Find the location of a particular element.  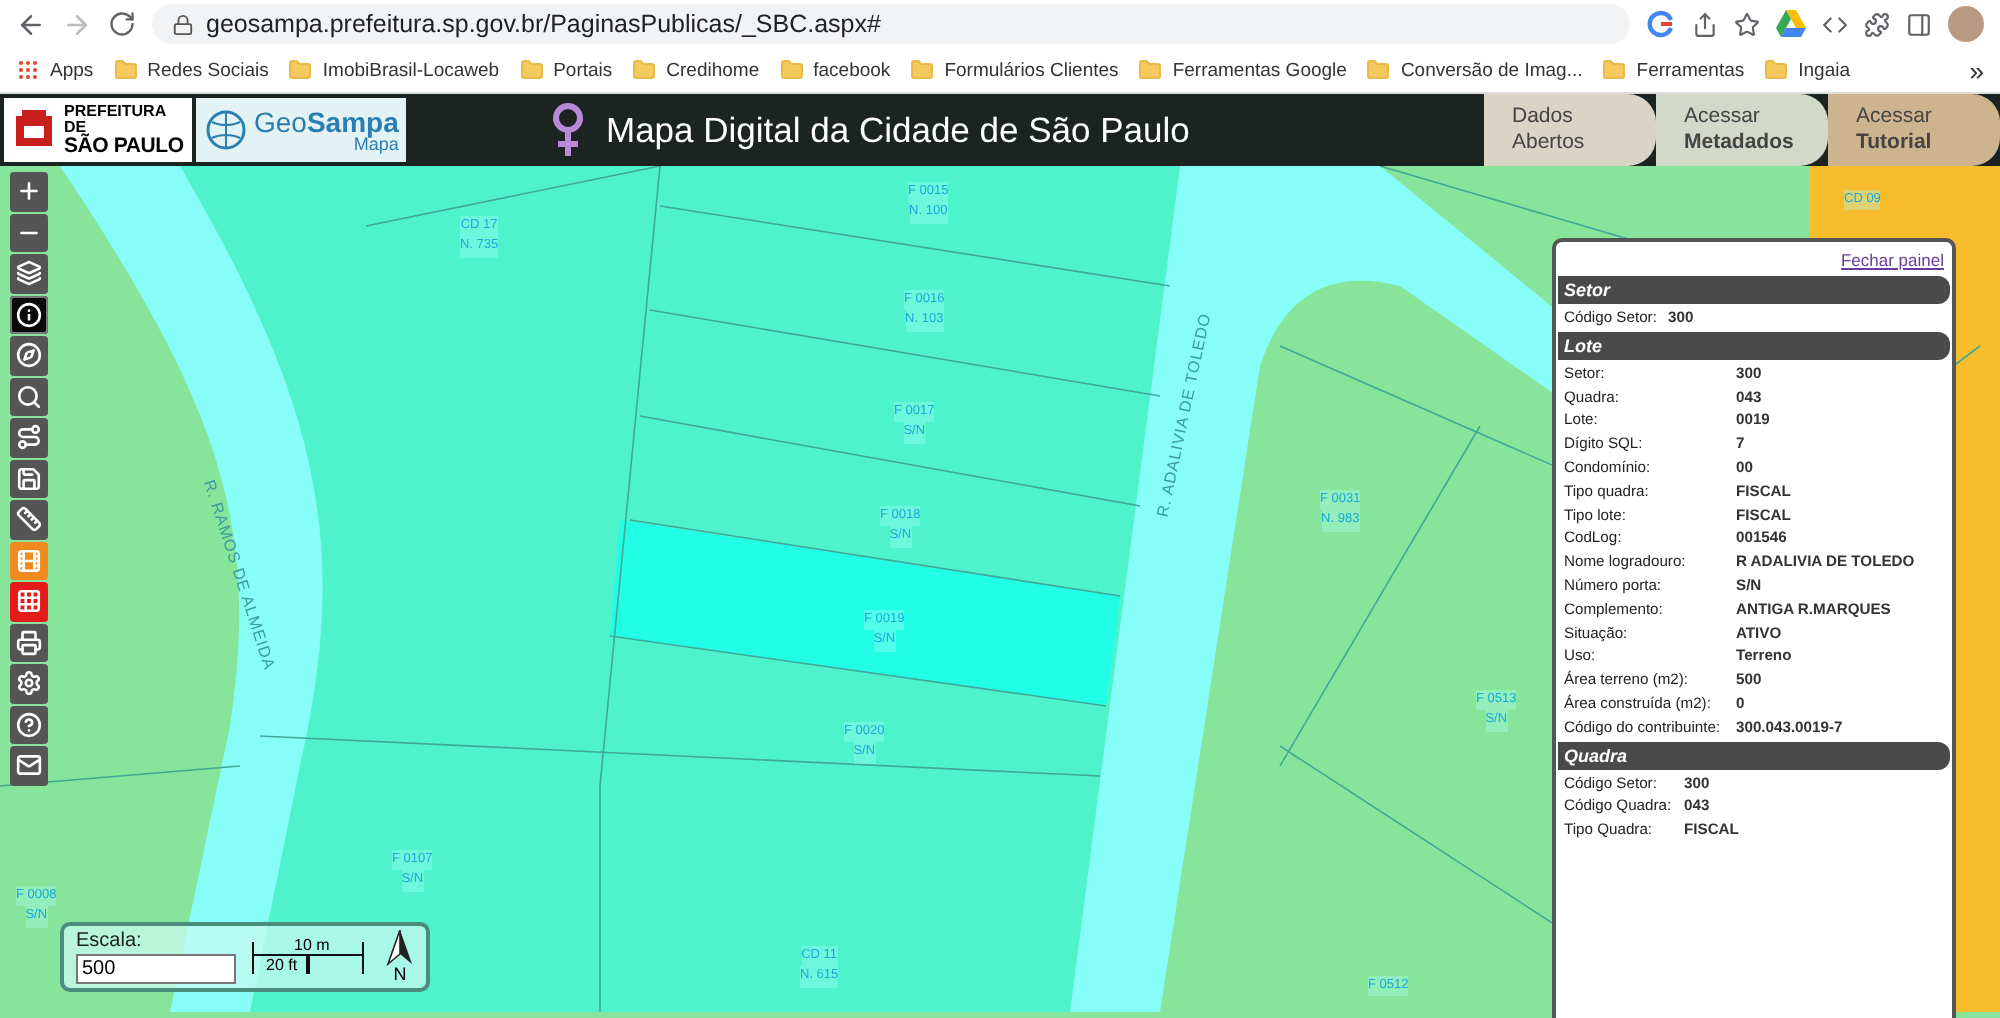

extensions-icon is located at coordinates (1877, 24).